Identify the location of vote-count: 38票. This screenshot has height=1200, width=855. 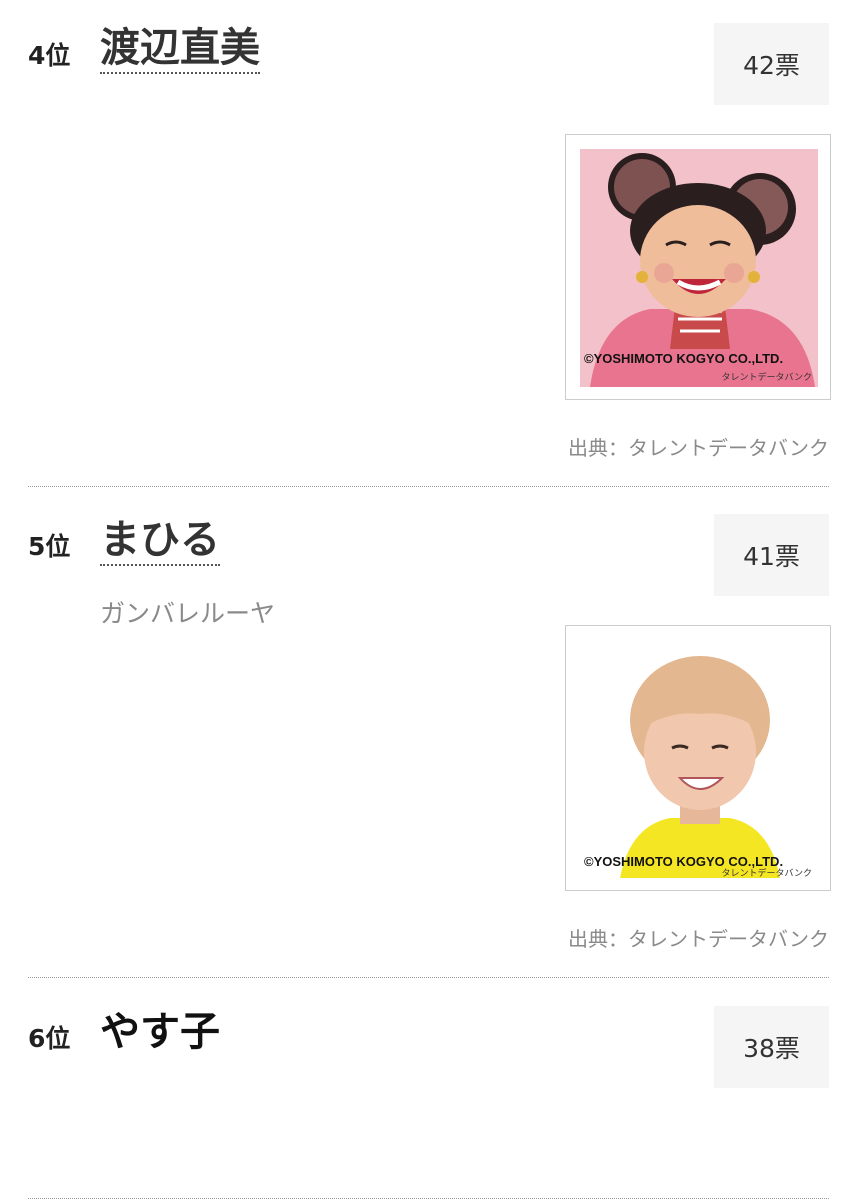
(771, 1048).